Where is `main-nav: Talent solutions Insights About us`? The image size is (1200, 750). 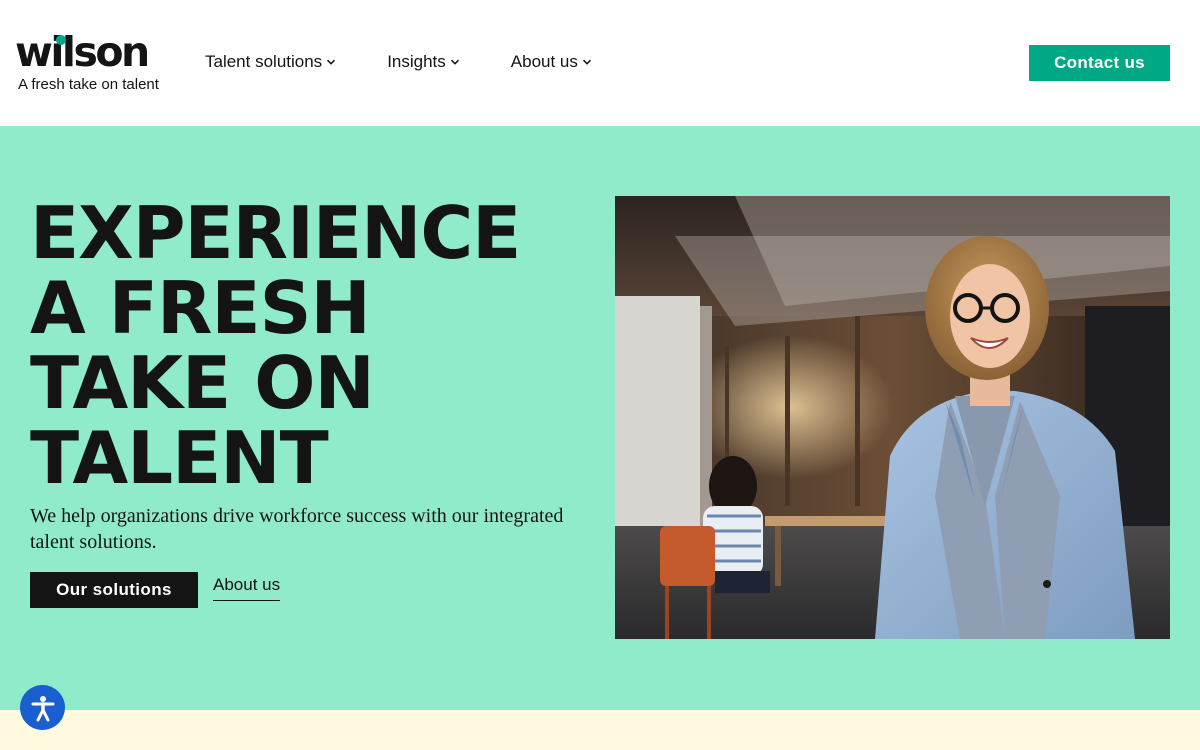
main-nav: Talent solutions Insights About us is located at coordinates (398, 62).